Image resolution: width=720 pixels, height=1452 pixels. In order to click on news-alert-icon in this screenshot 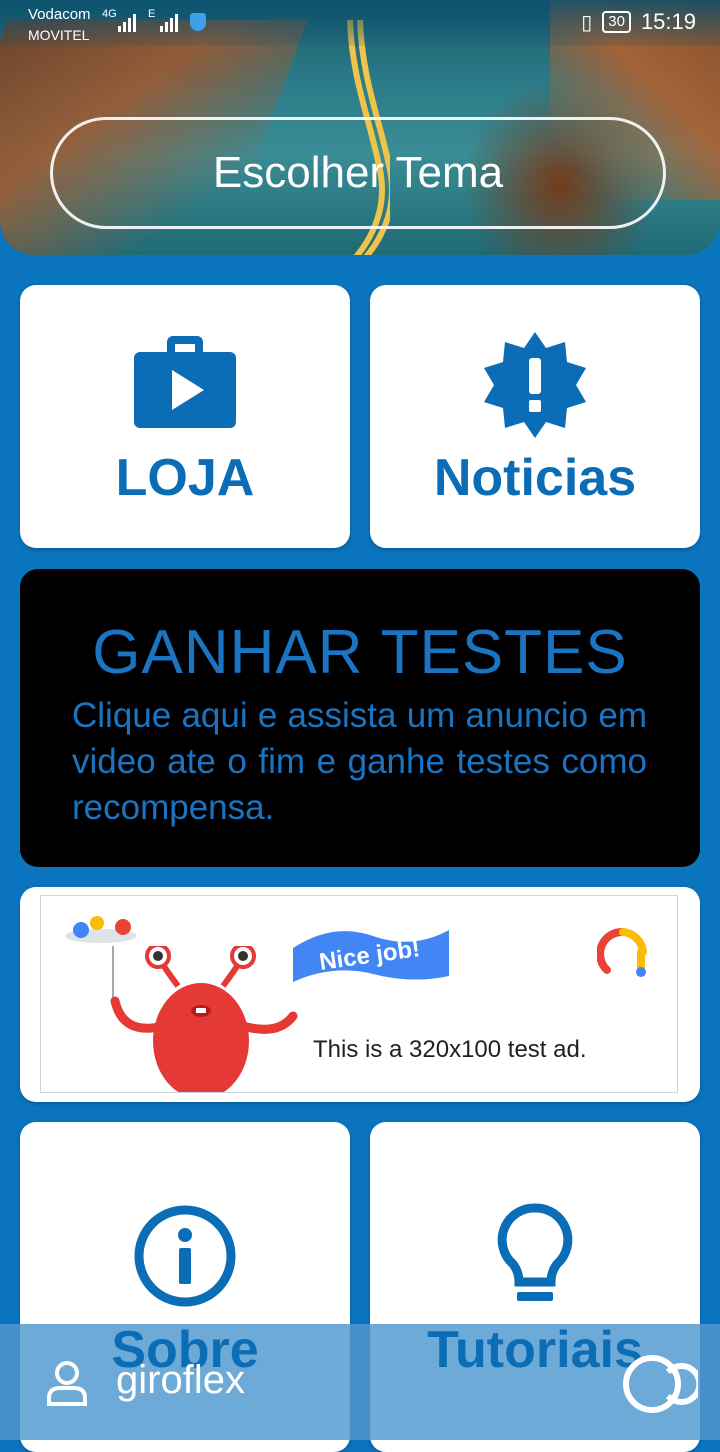, I will do `click(535, 385)`.